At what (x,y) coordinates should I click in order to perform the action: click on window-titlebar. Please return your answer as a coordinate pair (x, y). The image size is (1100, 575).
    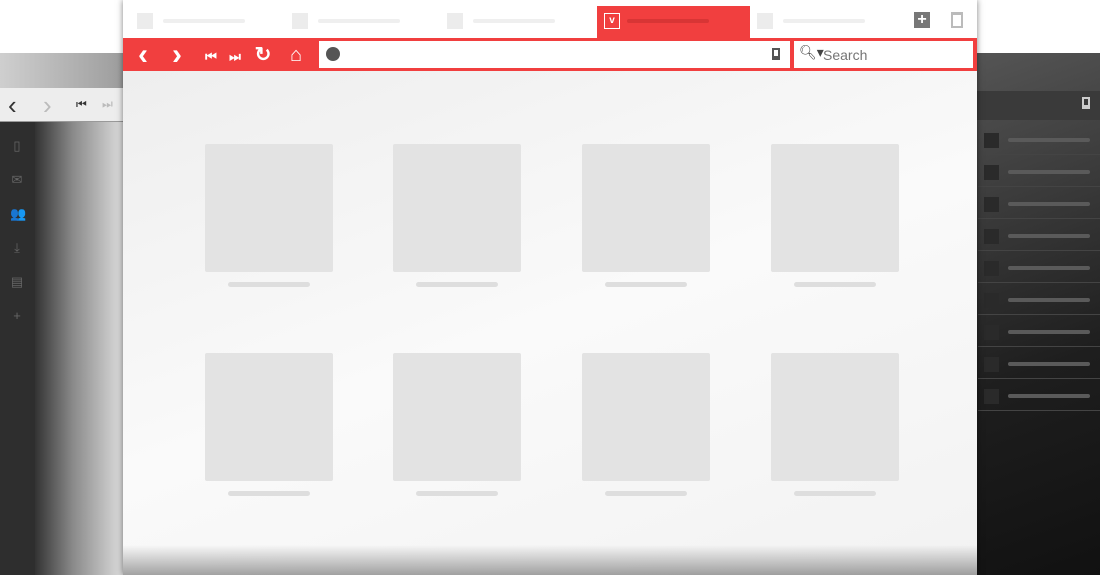
    Looking at the image, I should click on (65, 70).